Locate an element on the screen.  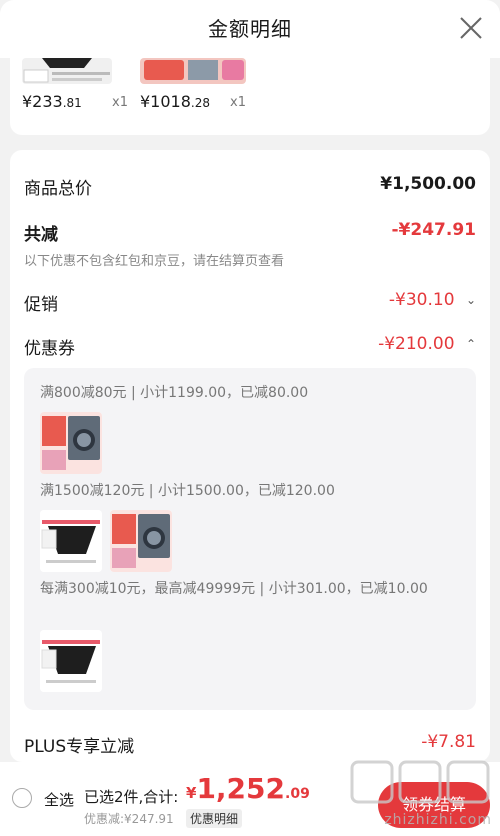
coupon-rule-3: 每满300减10元，最高减49999元 | 小计301.00，已减10.00 is located at coordinates (234, 589).